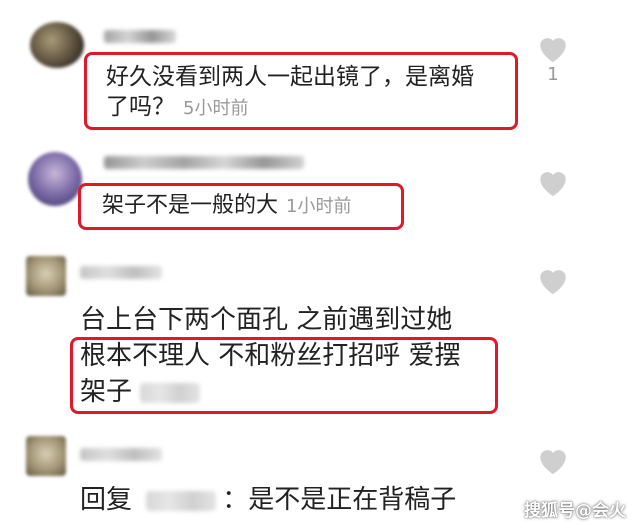 This screenshot has width=640, height=527. What do you see at coordinates (266, 320) in the screenshot?
I see `comment-line: 台上台下两个面孔 之前遇到过她` at bounding box center [266, 320].